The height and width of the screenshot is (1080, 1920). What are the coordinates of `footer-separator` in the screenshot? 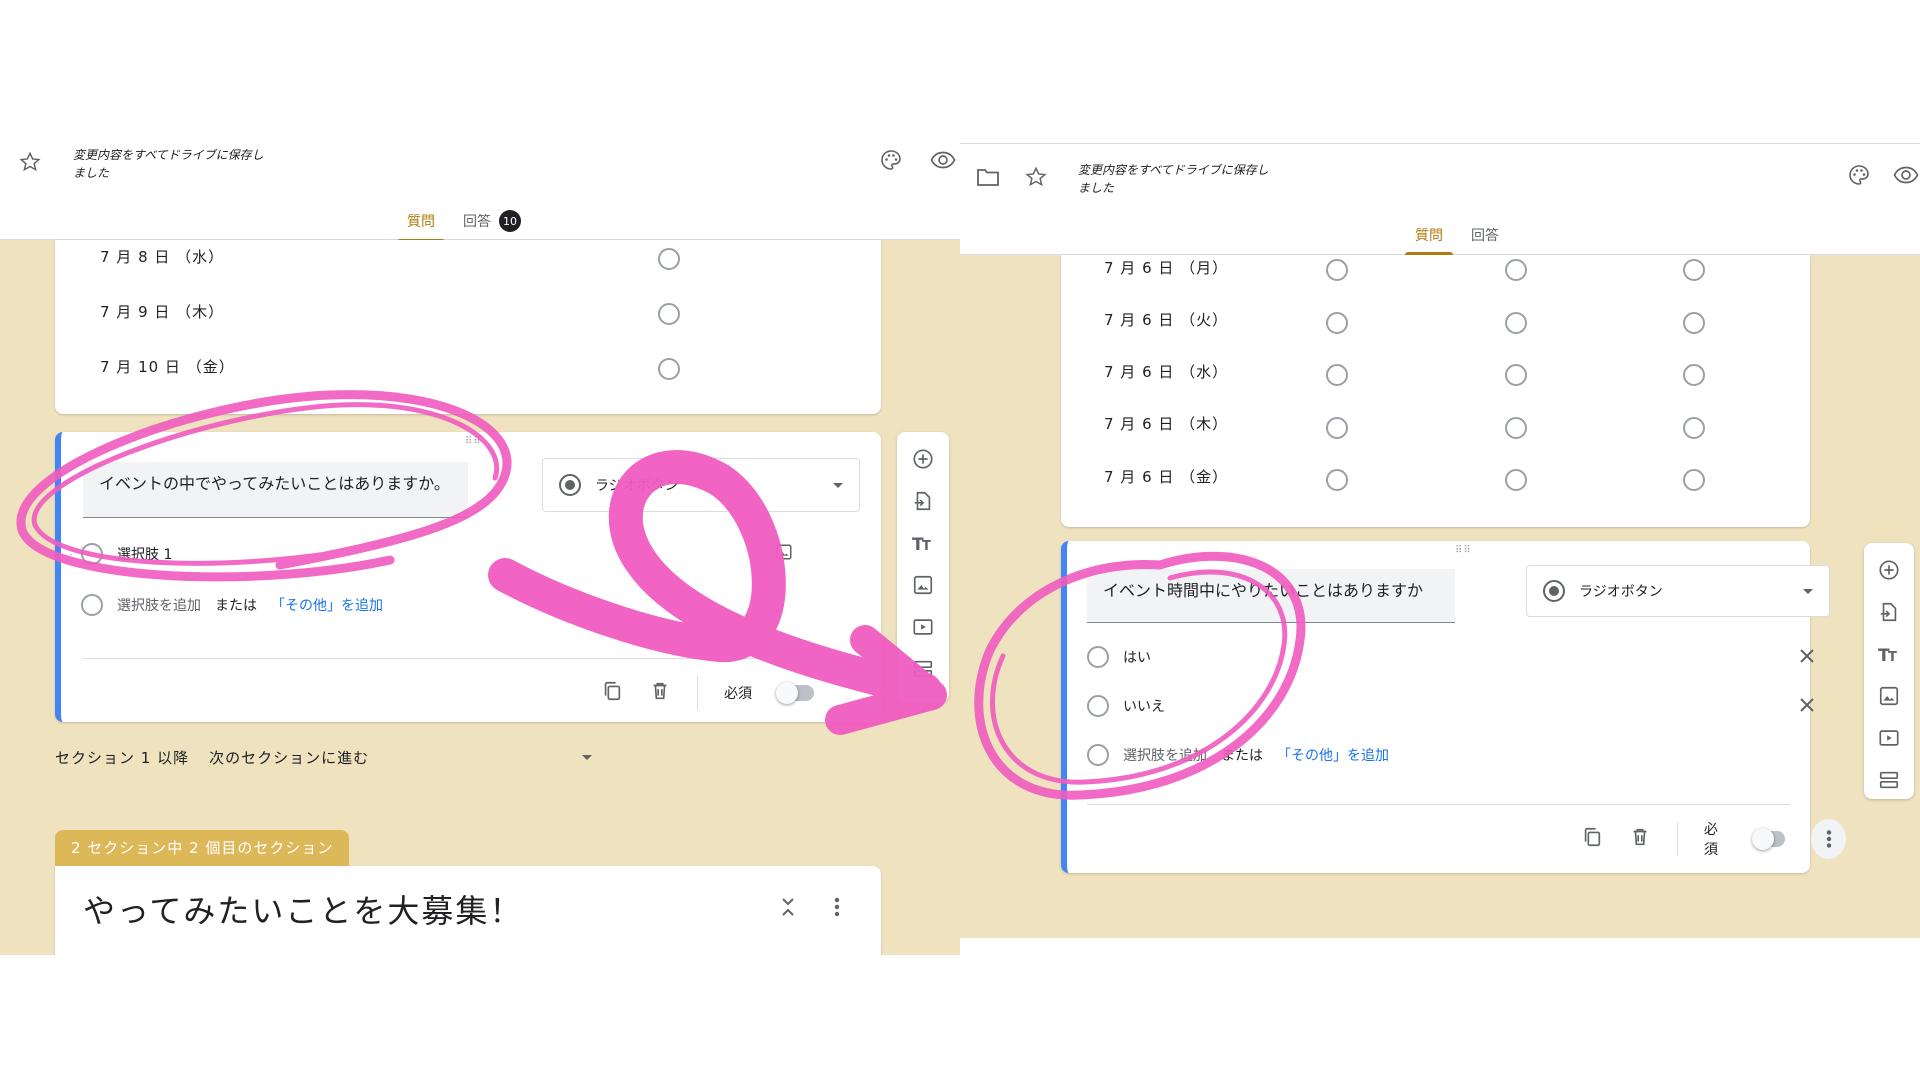 It's located at (1677, 839).